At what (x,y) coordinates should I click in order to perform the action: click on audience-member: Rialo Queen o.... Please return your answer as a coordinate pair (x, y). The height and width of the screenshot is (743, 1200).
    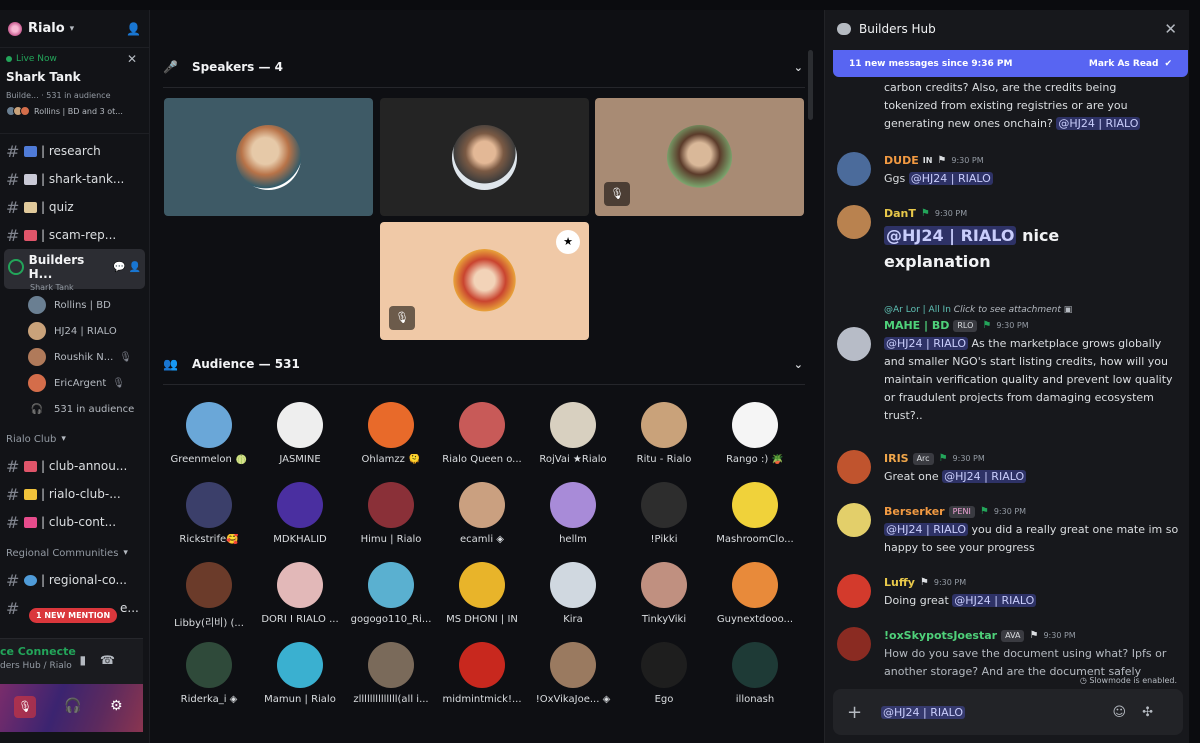
    Looking at the image, I should click on (482, 433).